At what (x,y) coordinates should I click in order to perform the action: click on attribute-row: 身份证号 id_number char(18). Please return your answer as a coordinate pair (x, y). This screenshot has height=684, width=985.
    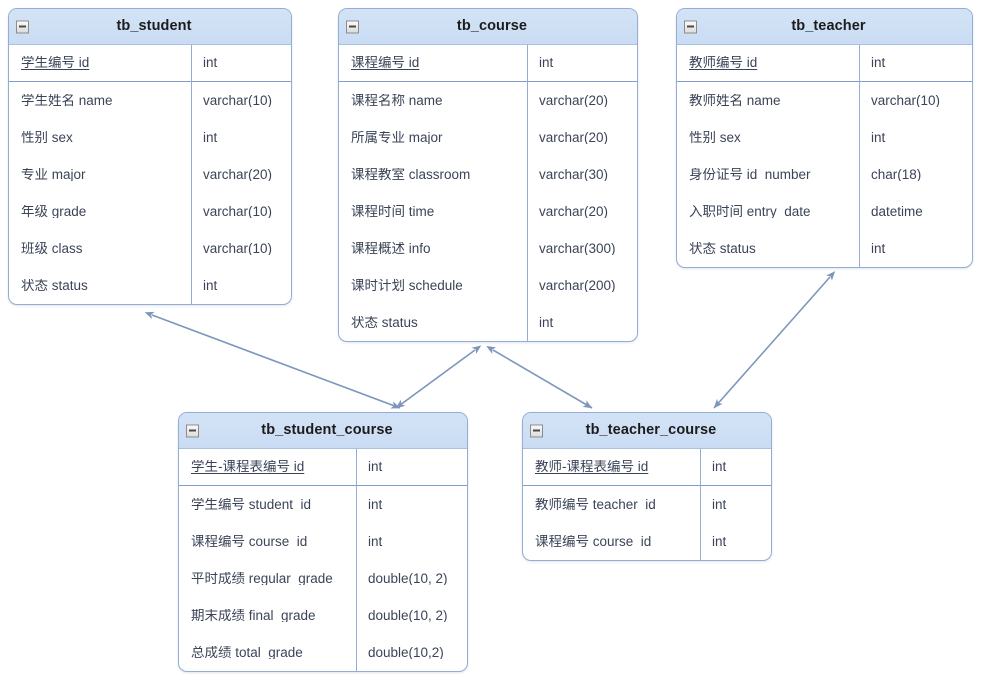
    Looking at the image, I should click on (824, 174).